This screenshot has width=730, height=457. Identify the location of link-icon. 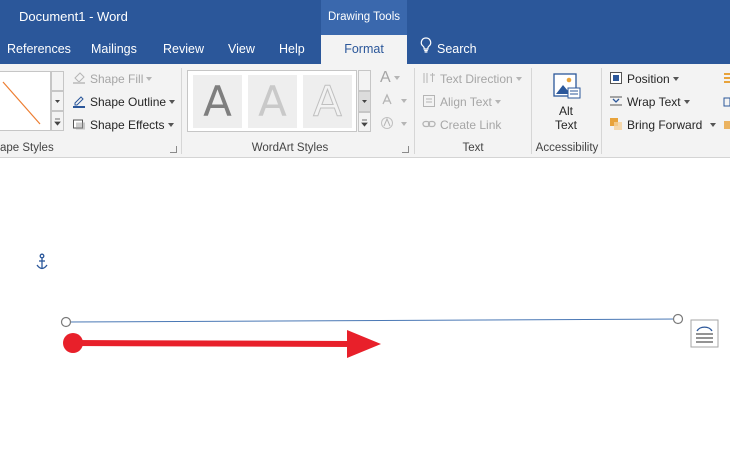
(429, 124).